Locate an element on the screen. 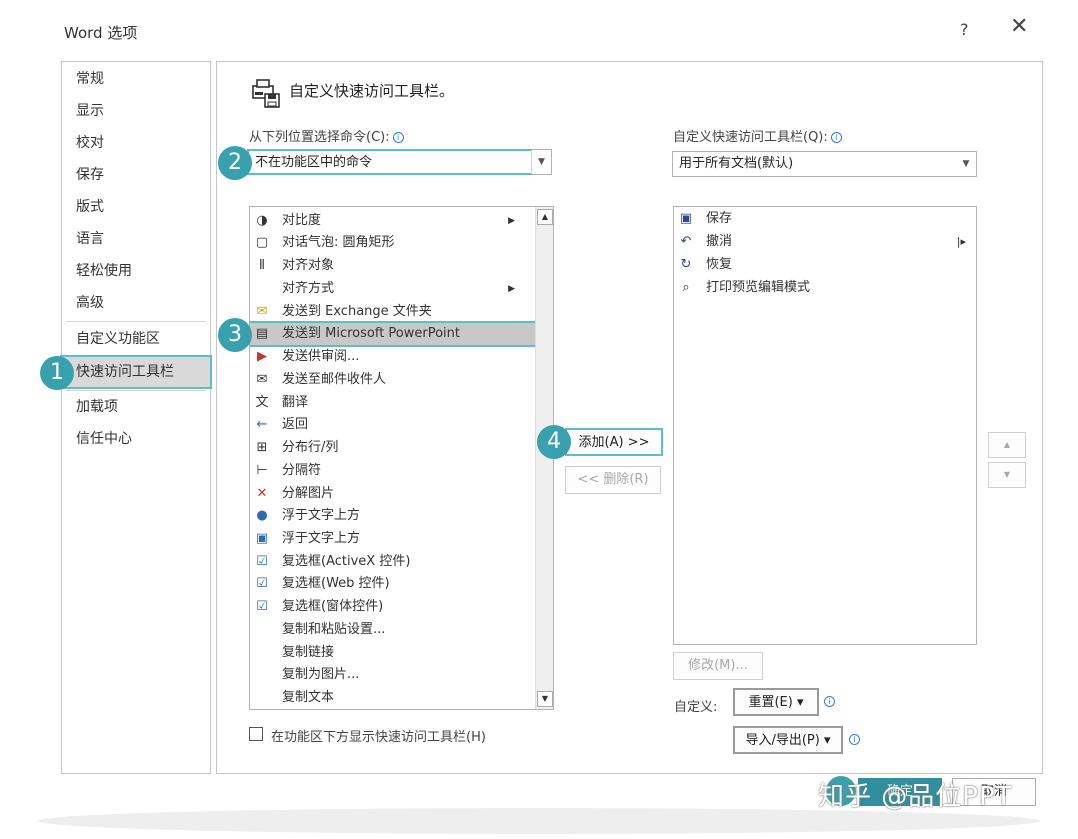  sidebar-item-customize-ribbon: 自定义功能区 is located at coordinates (136, 339).